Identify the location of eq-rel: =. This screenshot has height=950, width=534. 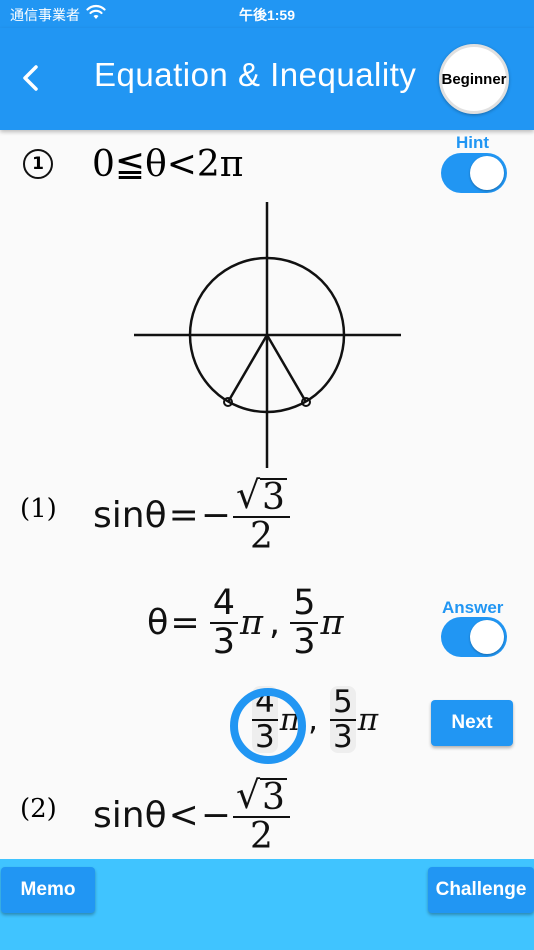
(183, 516).